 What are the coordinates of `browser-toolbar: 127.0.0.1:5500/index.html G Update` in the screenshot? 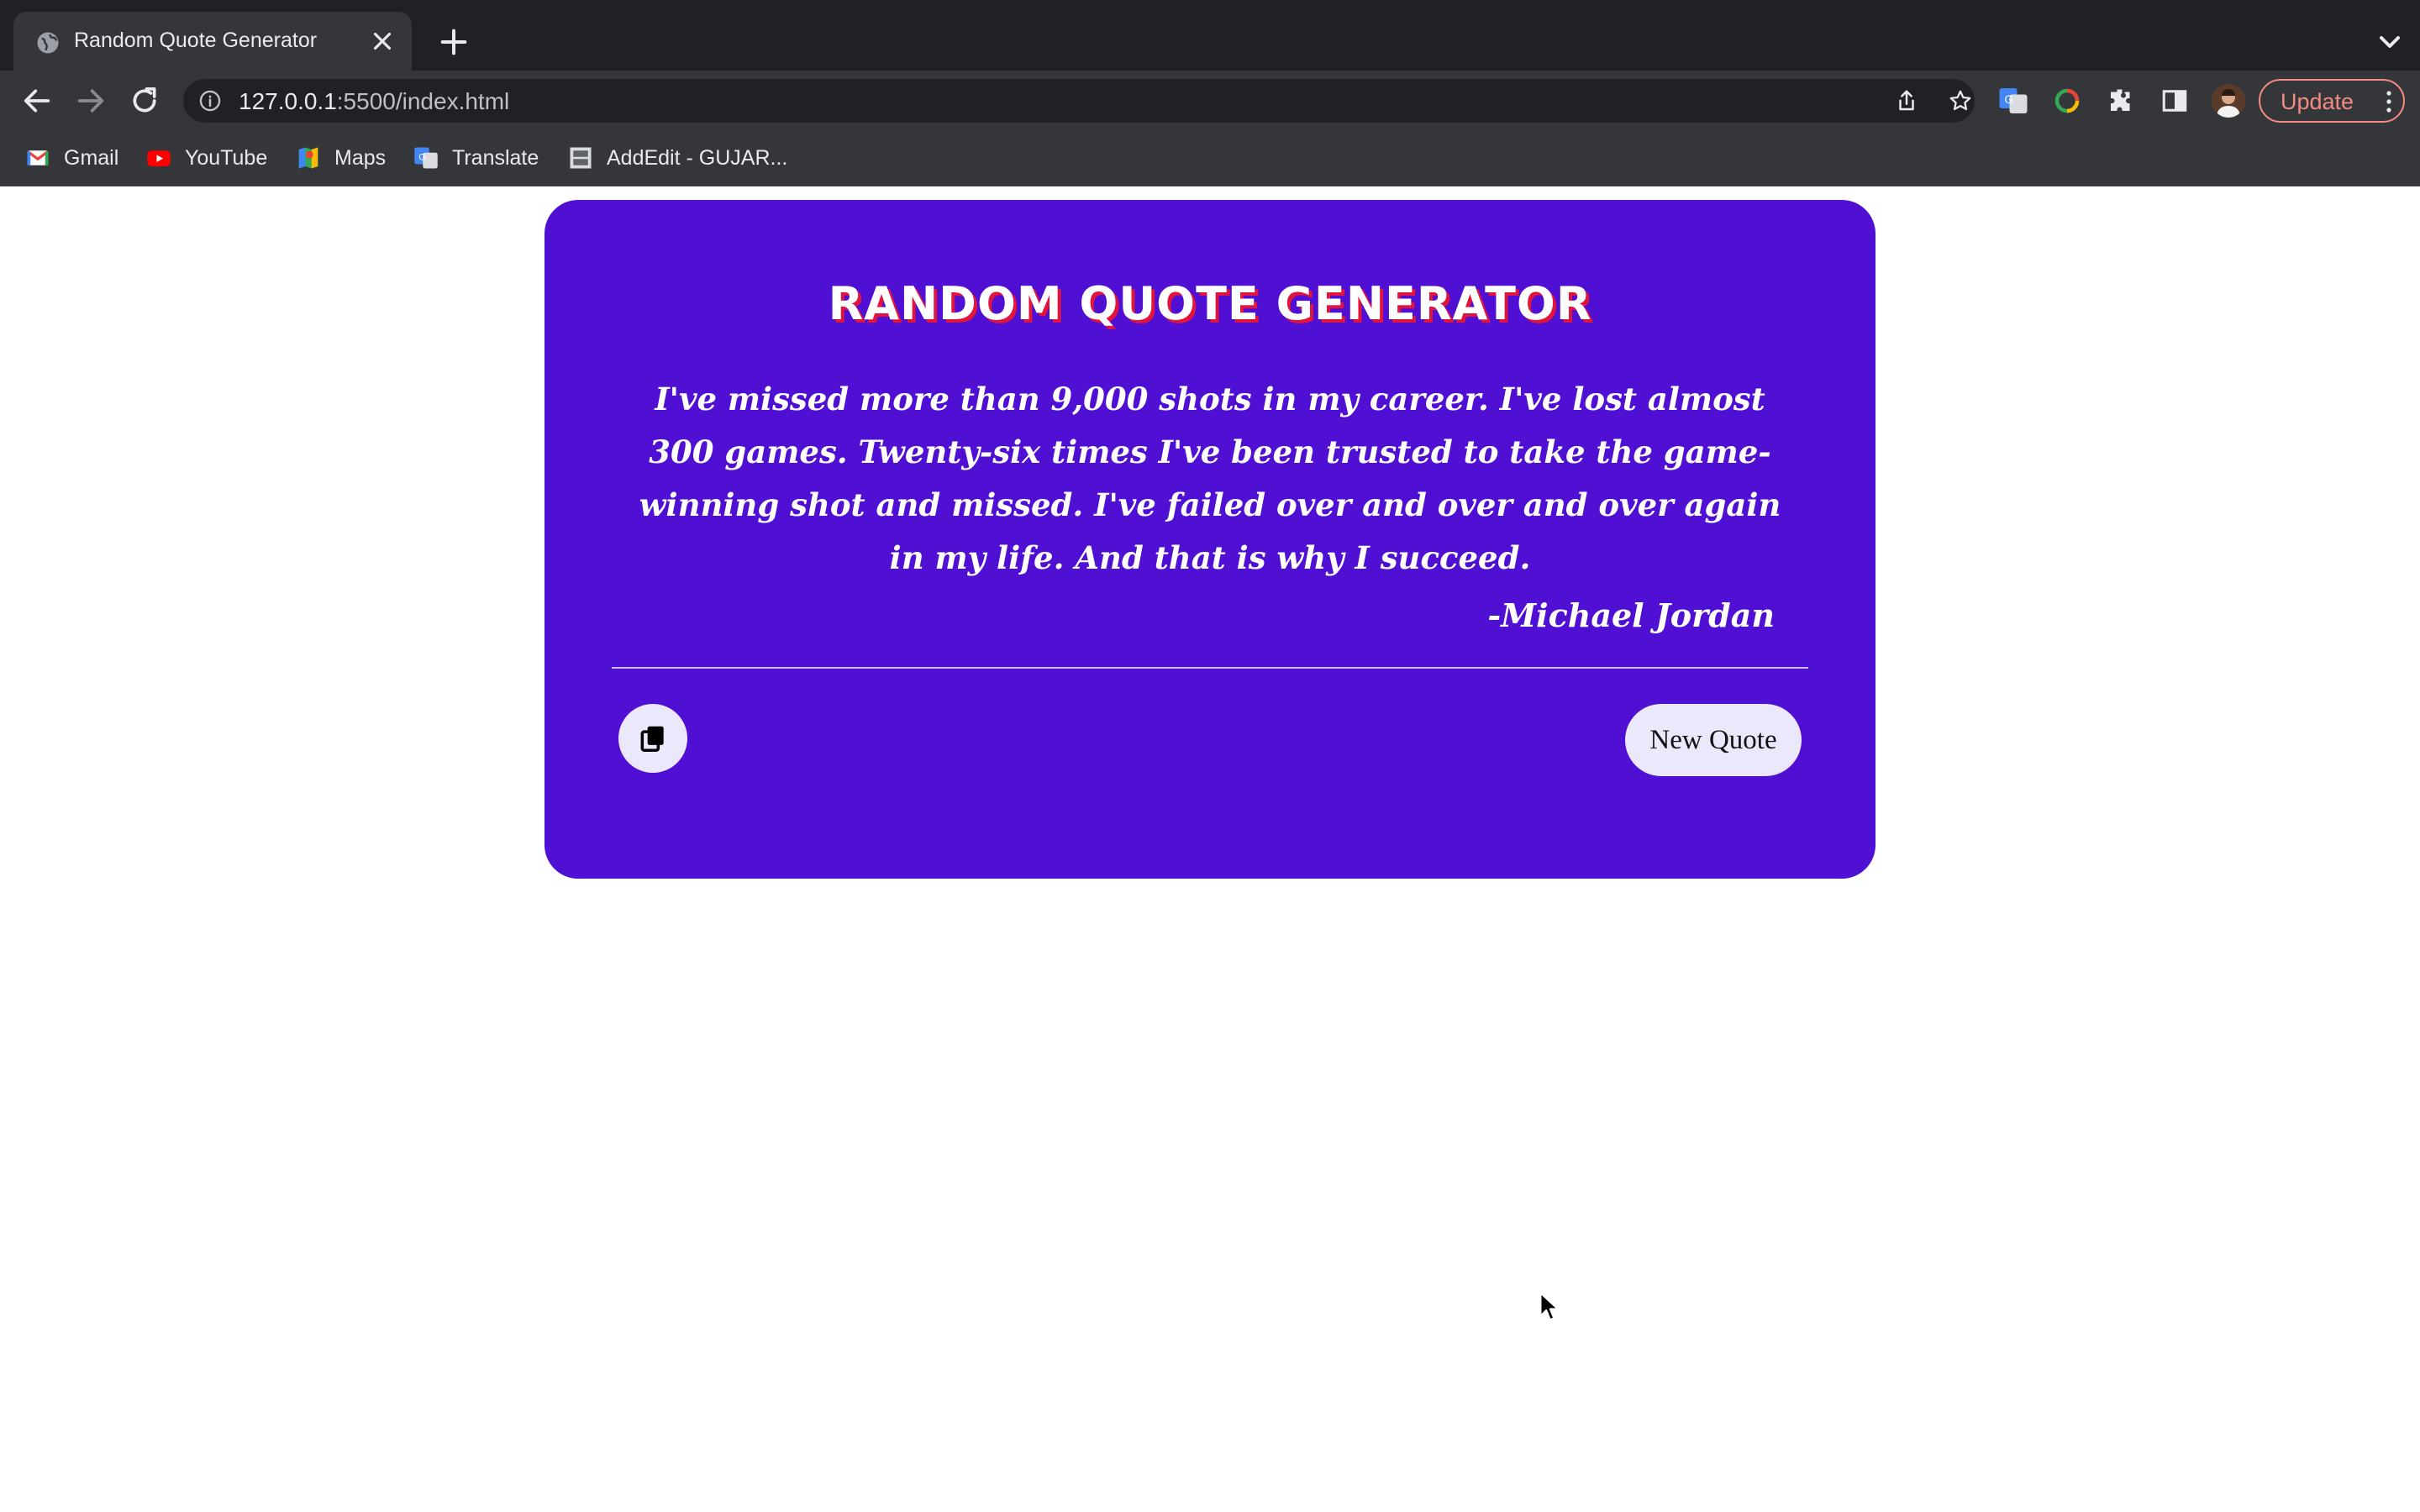 It's located at (1210, 101).